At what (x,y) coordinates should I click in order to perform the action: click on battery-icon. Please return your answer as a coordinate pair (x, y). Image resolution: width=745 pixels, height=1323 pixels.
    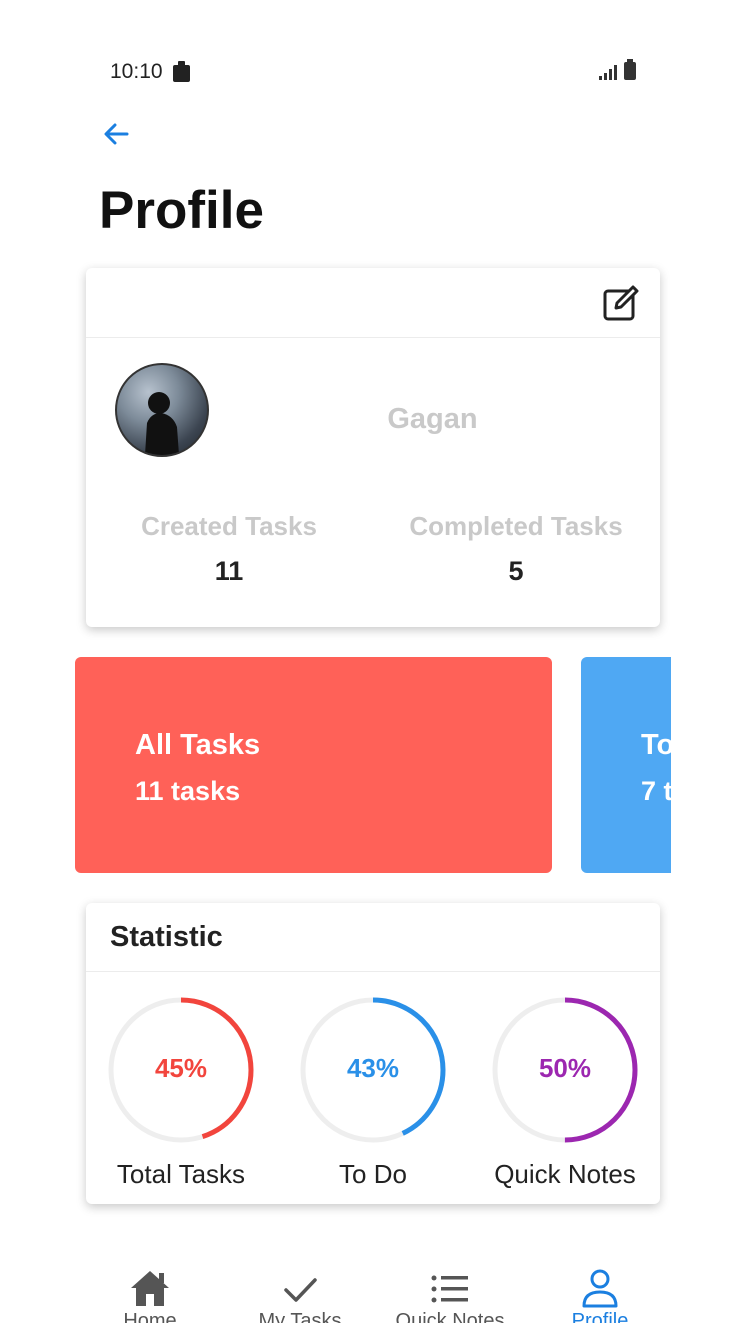
    Looking at the image, I should click on (630, 69).